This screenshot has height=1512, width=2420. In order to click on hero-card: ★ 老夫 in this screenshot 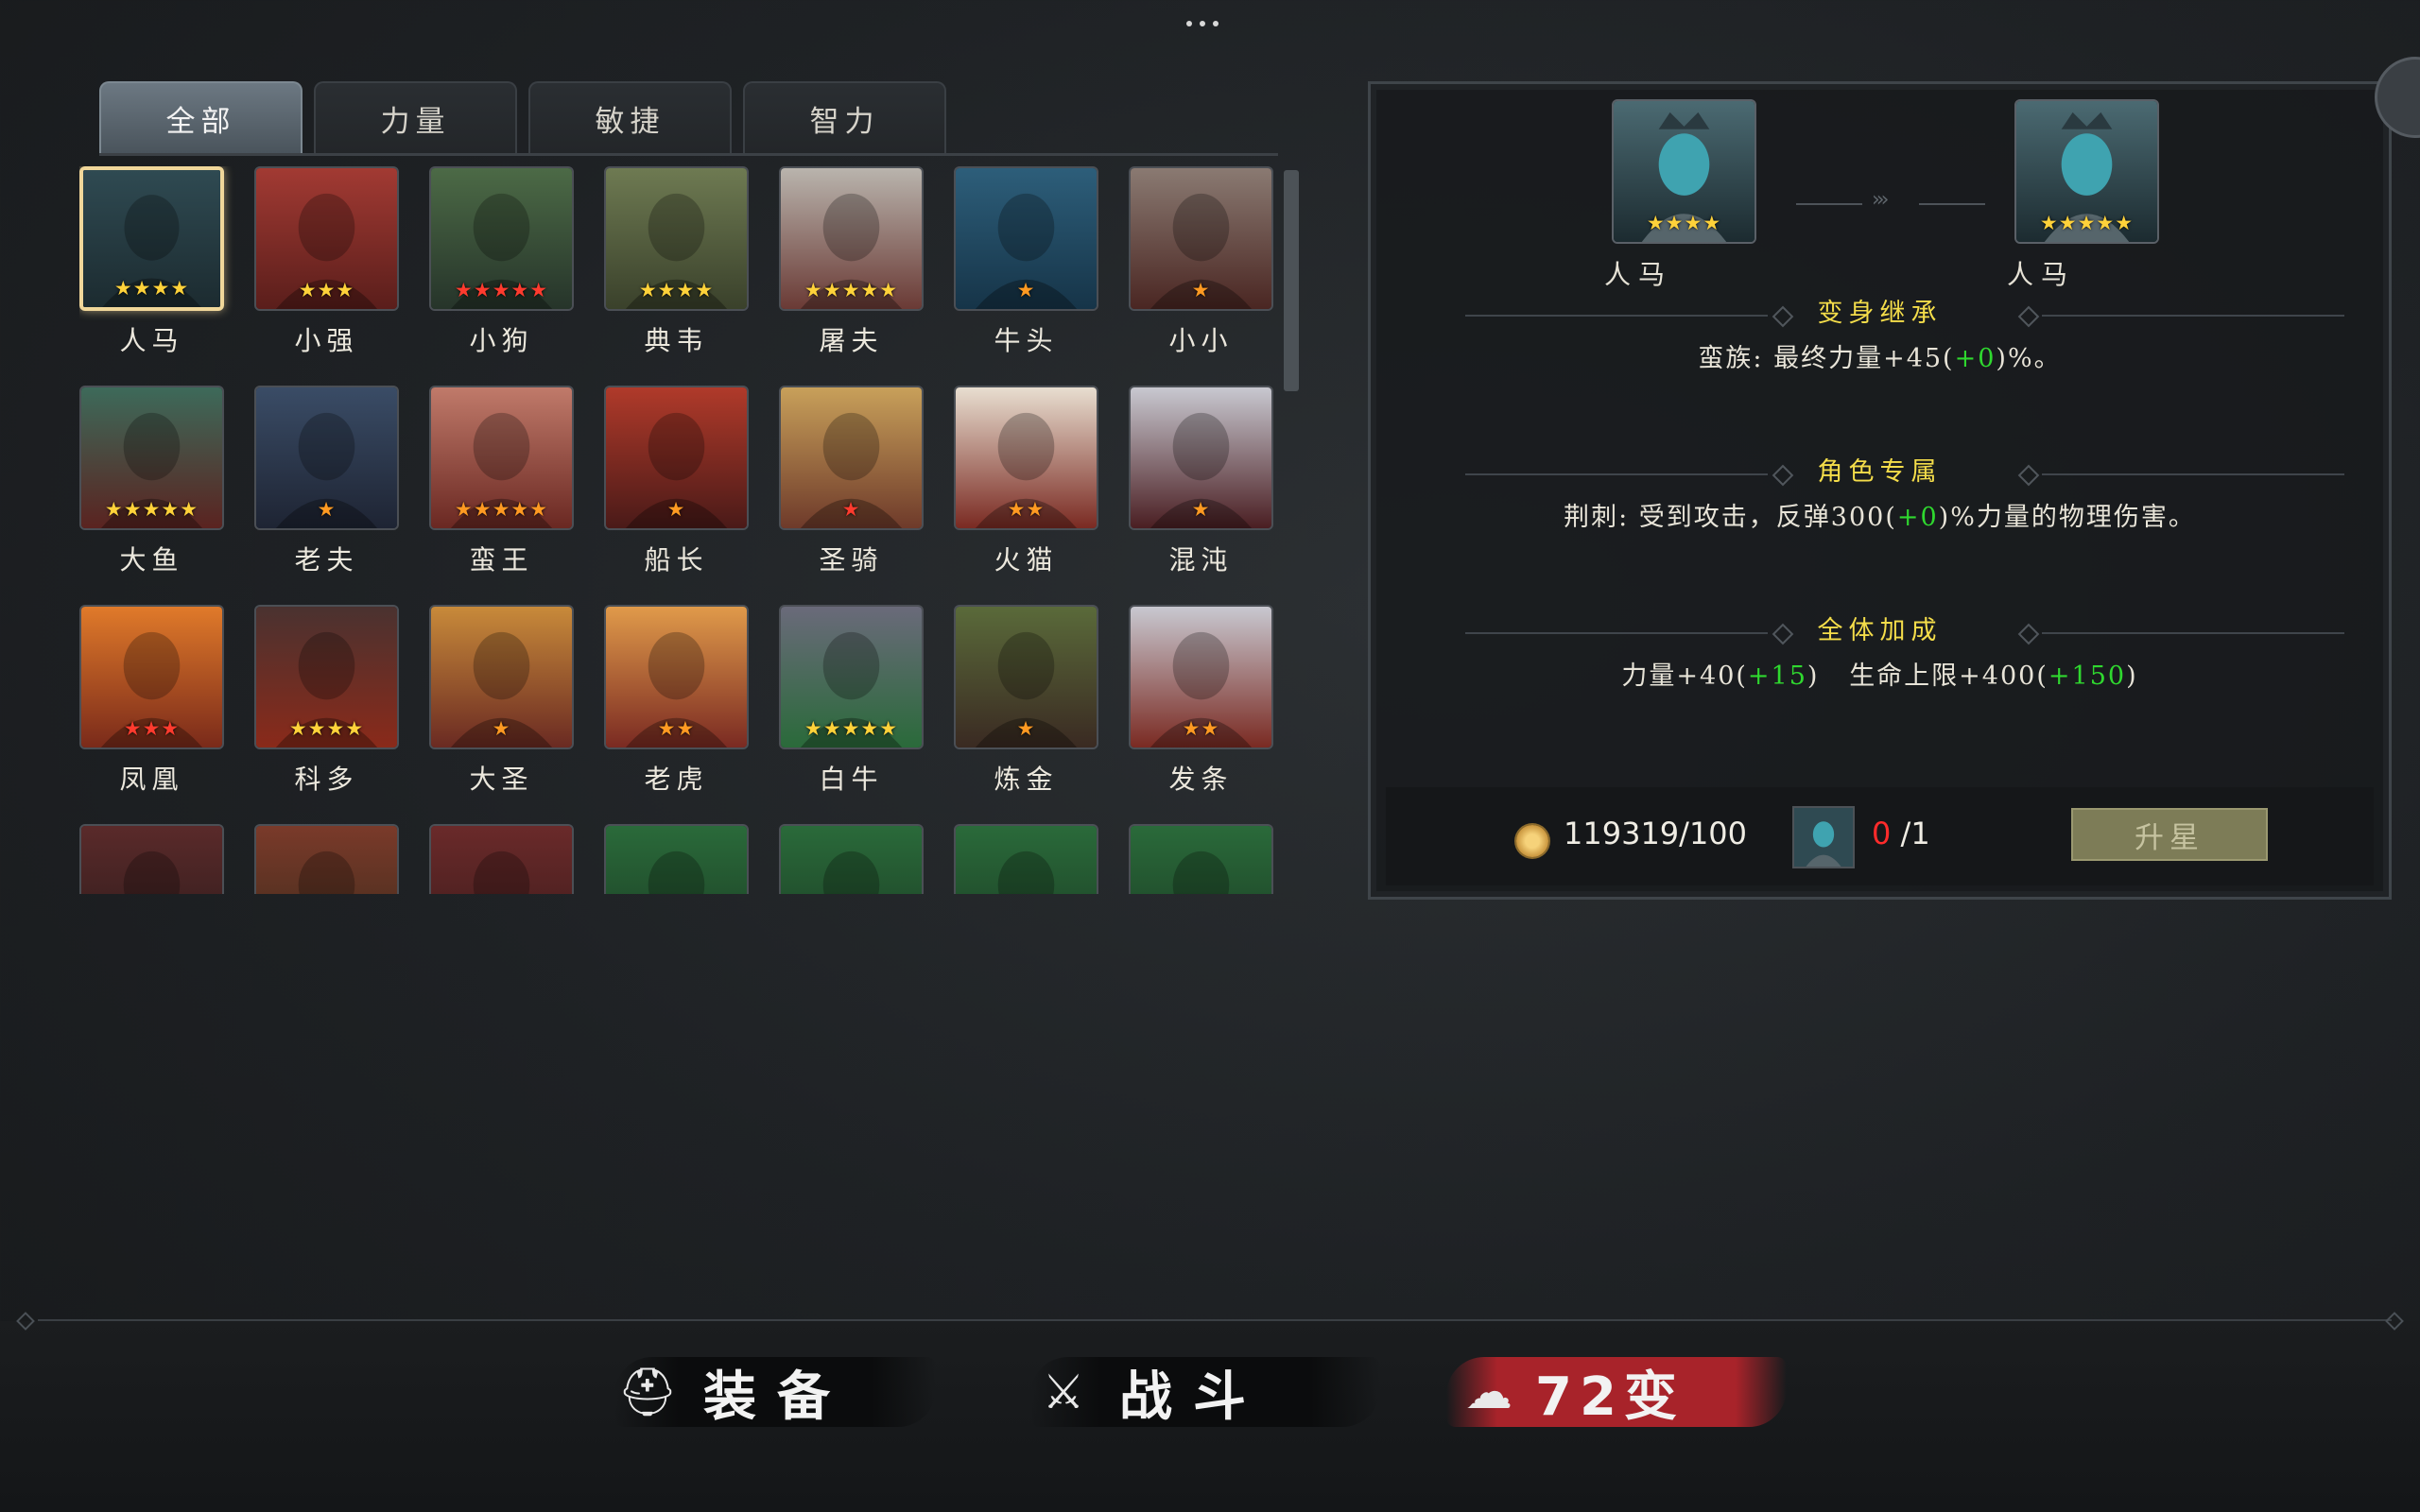, I will do `click(326, 486)`.